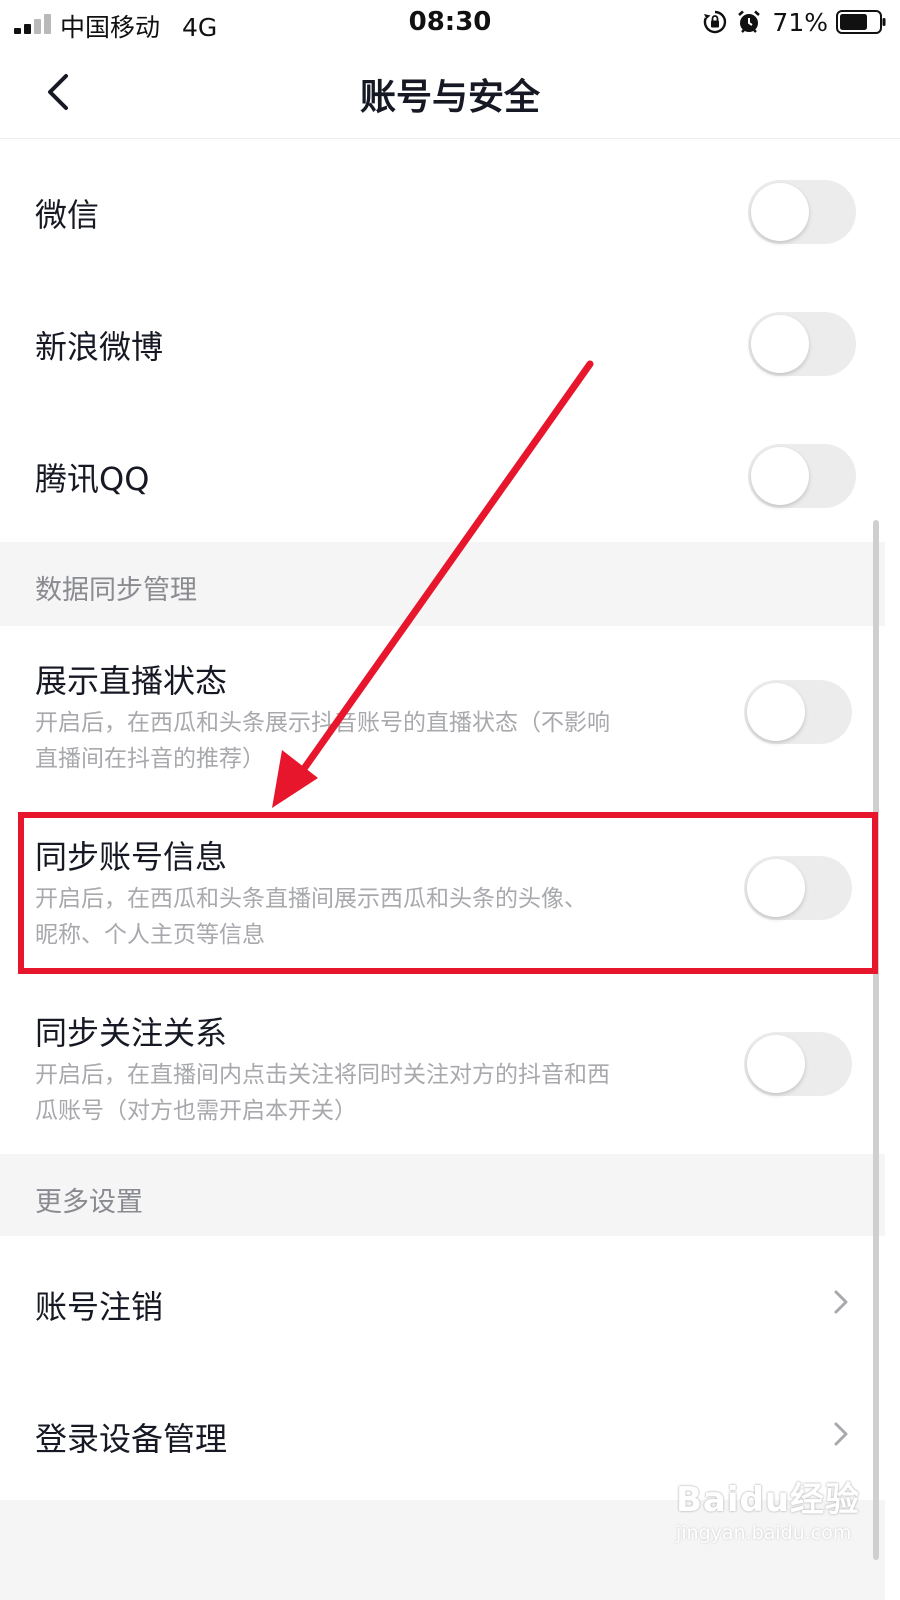  What do you see at coordinates (715, 22) in the screenshot?
I see `rotation-lock-icon` at bounding box center [715, 22].